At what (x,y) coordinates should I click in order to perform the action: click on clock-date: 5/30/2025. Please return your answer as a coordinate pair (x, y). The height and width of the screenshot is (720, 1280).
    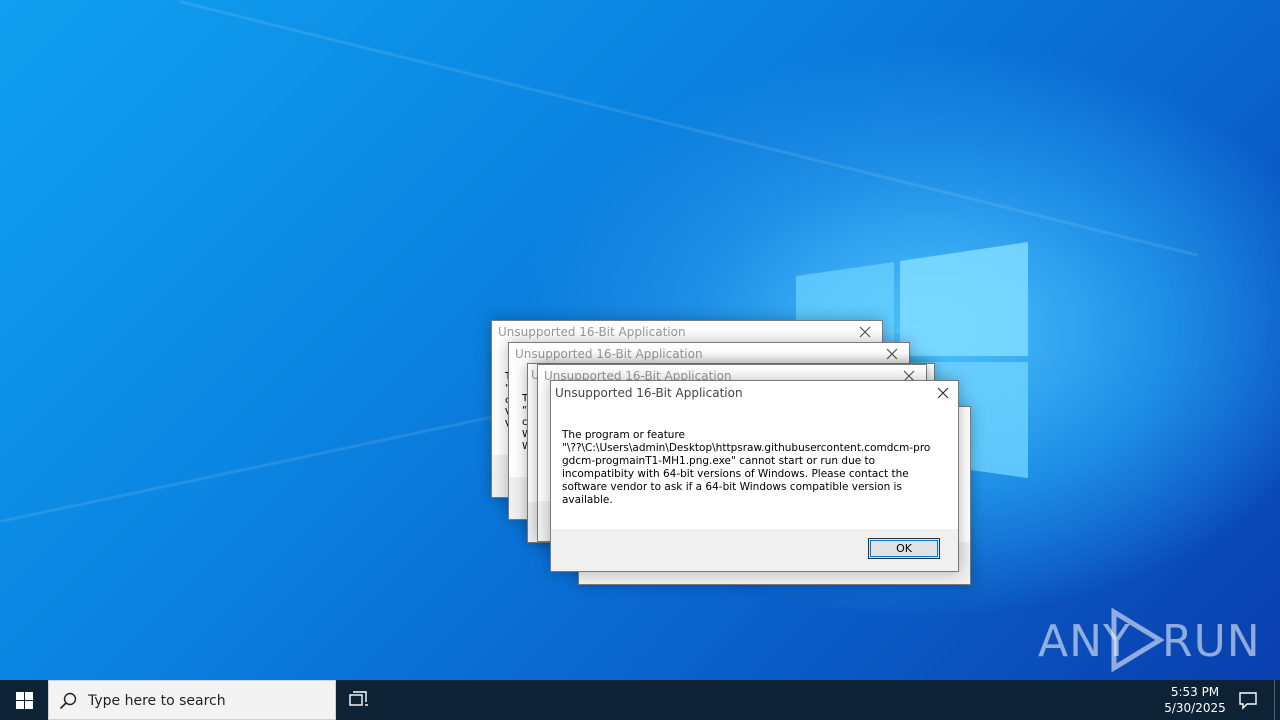
    Looking at the image, I should click on (1195, 708).